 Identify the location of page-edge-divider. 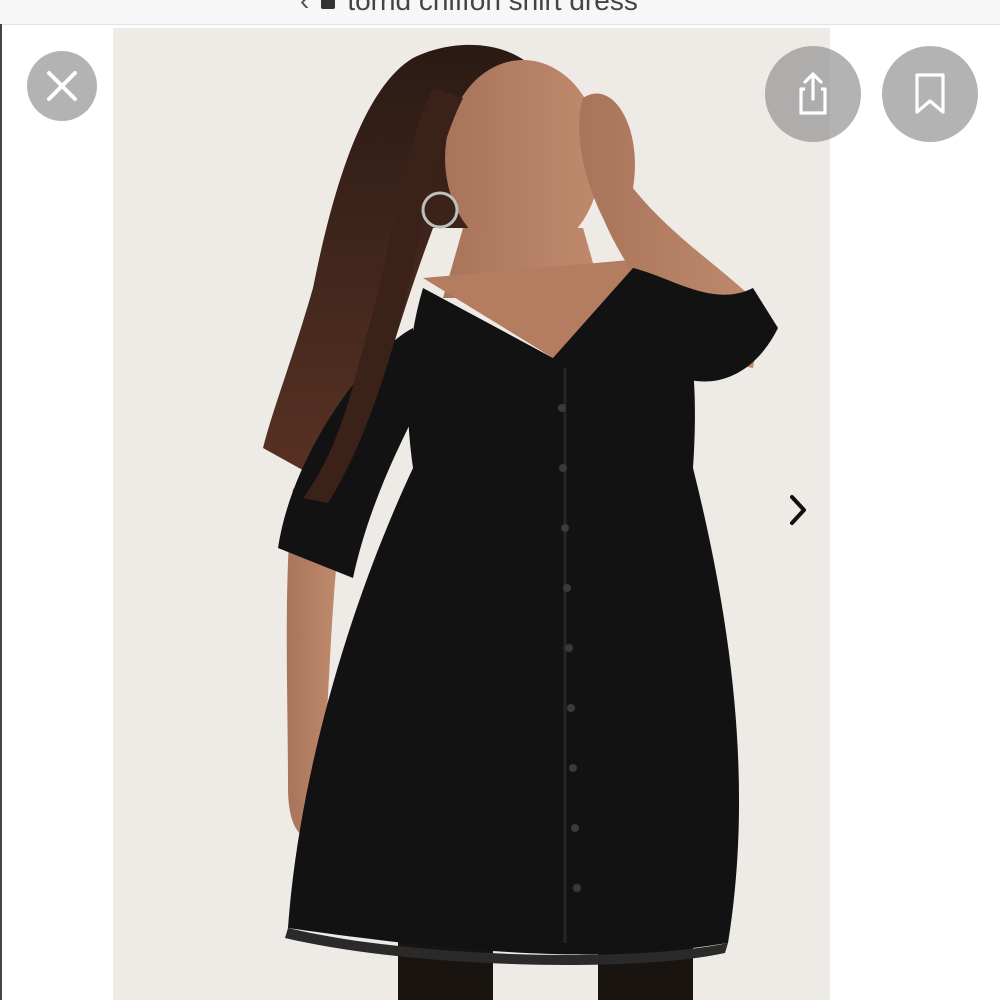
(1, 512).